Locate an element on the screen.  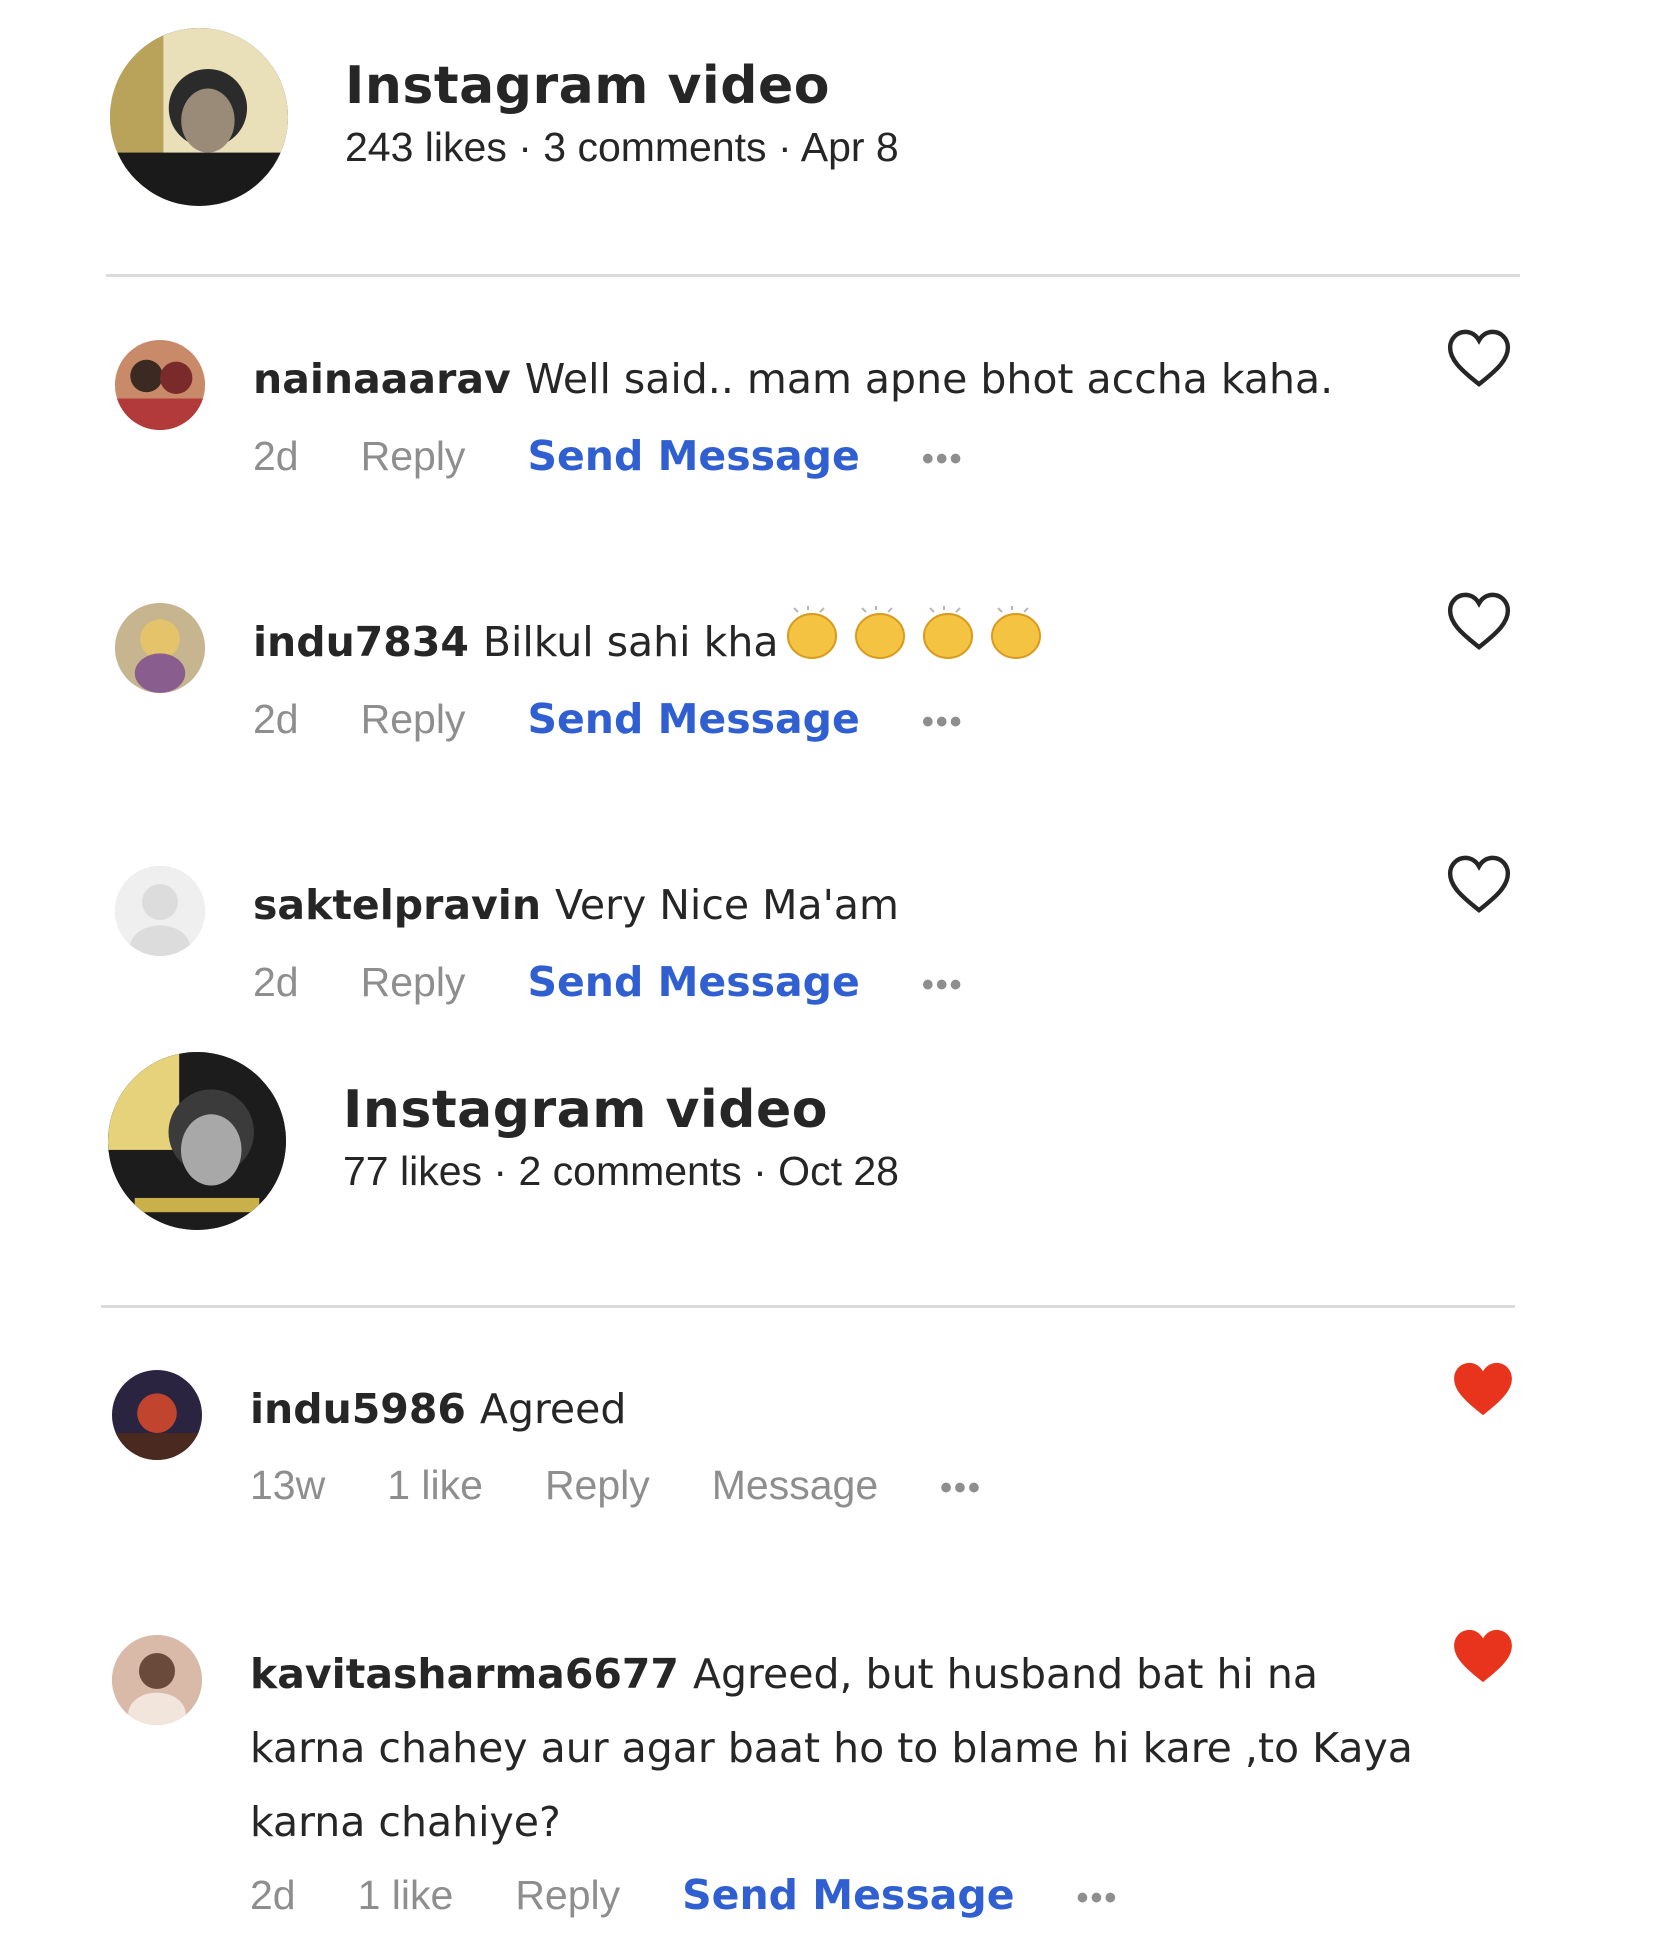
comment-username: indu5986 is located at coordinates (358, 1409).